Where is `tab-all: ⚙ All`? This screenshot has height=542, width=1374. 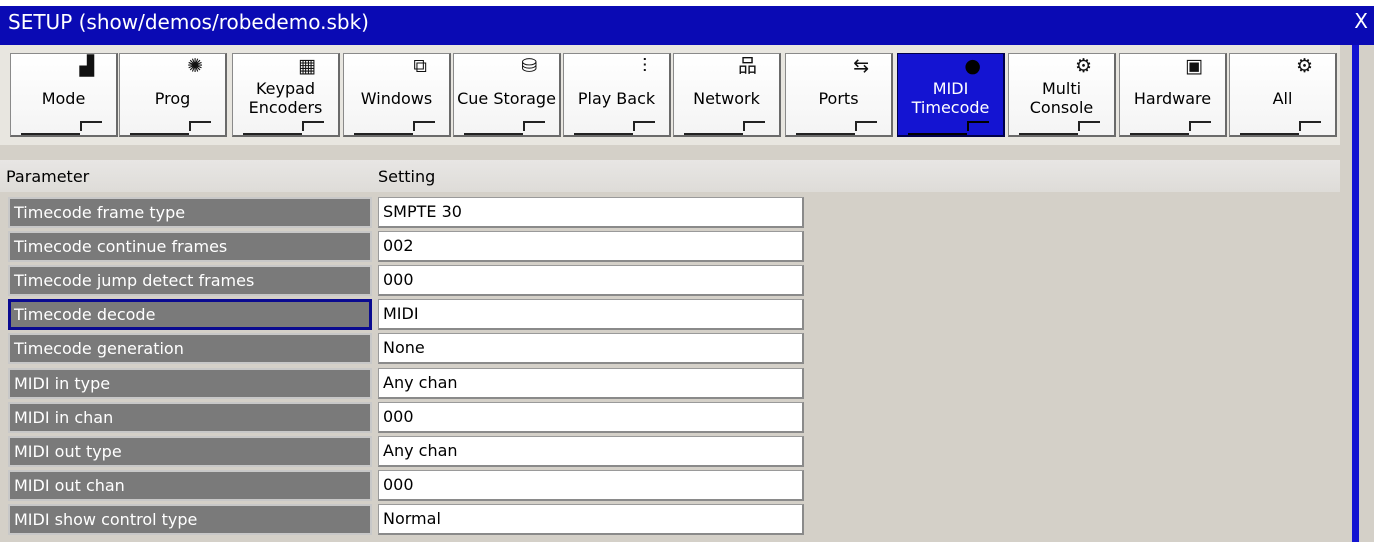 tab-all: ⚙ All is located at coordinates (1283, 95).